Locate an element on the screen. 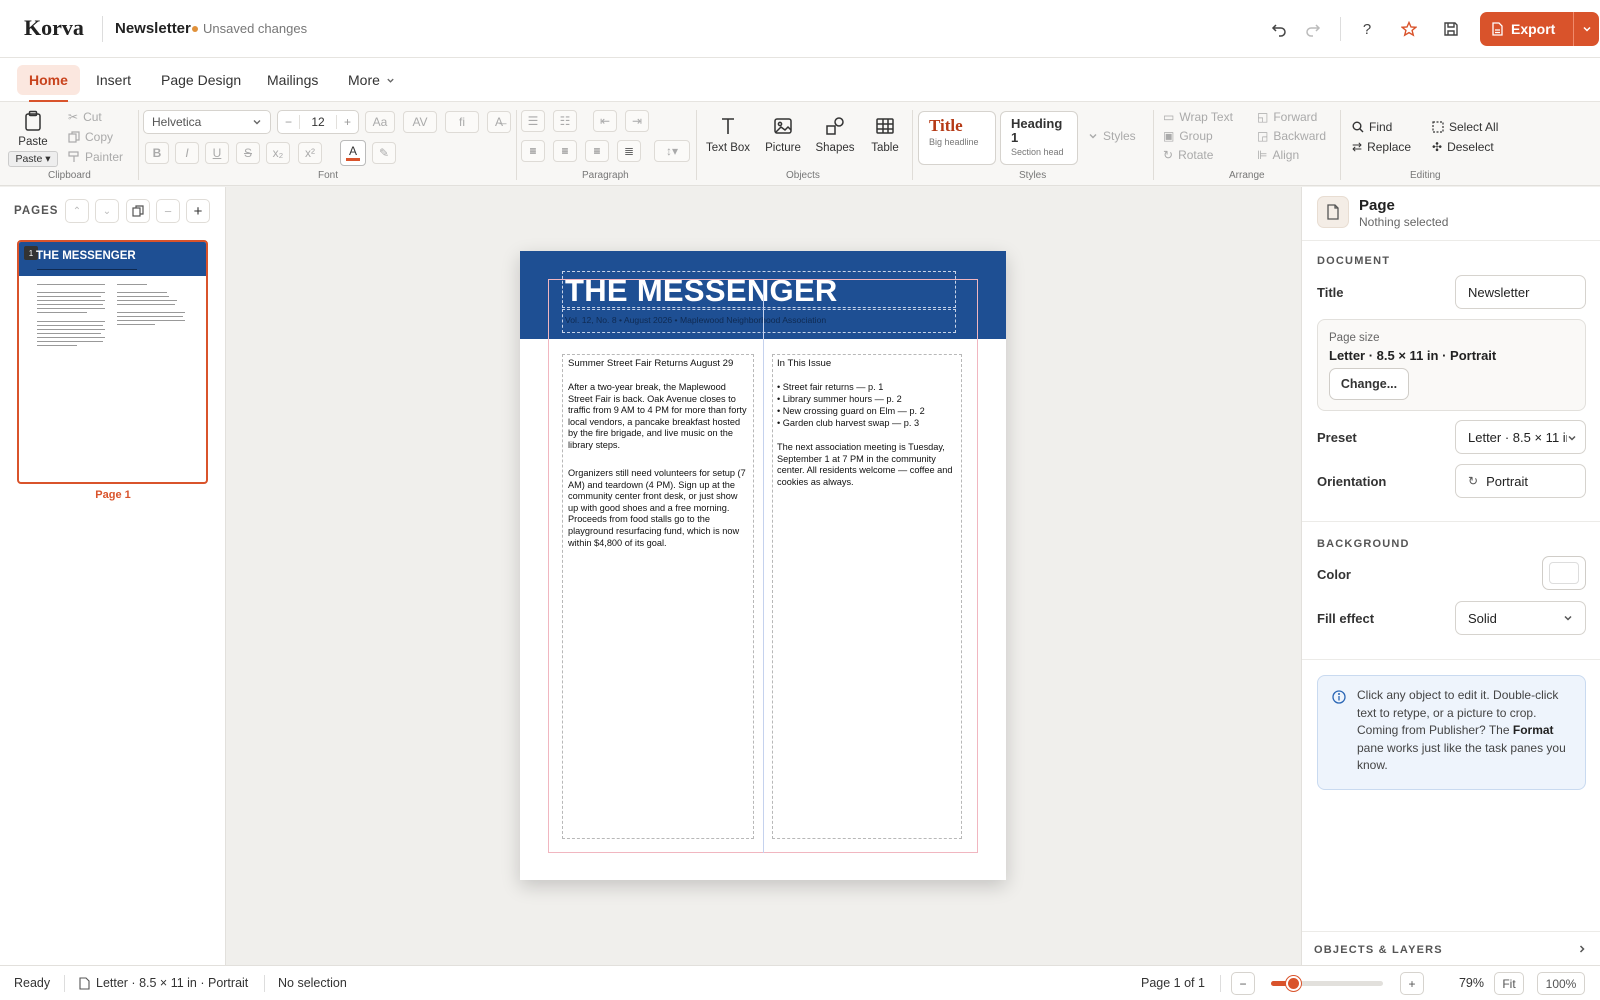 The width and height of the screenshot is (1600, 1000). in-this-issue-item: • Garden club harvest swap — p. 3 is located at coordinates (868, 424).